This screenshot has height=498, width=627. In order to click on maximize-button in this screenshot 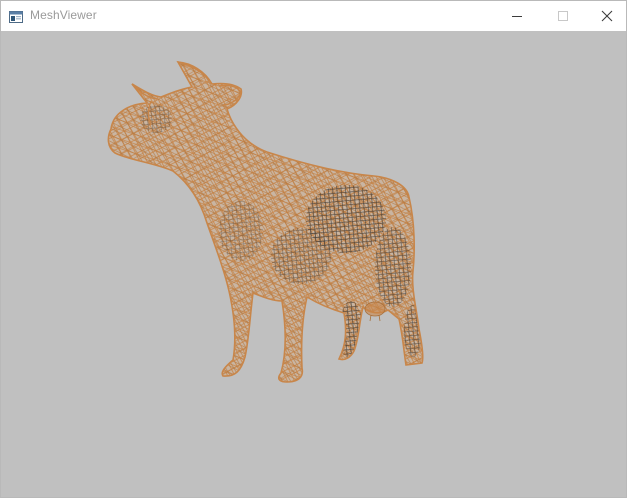, I will do `click(563, 16)`.